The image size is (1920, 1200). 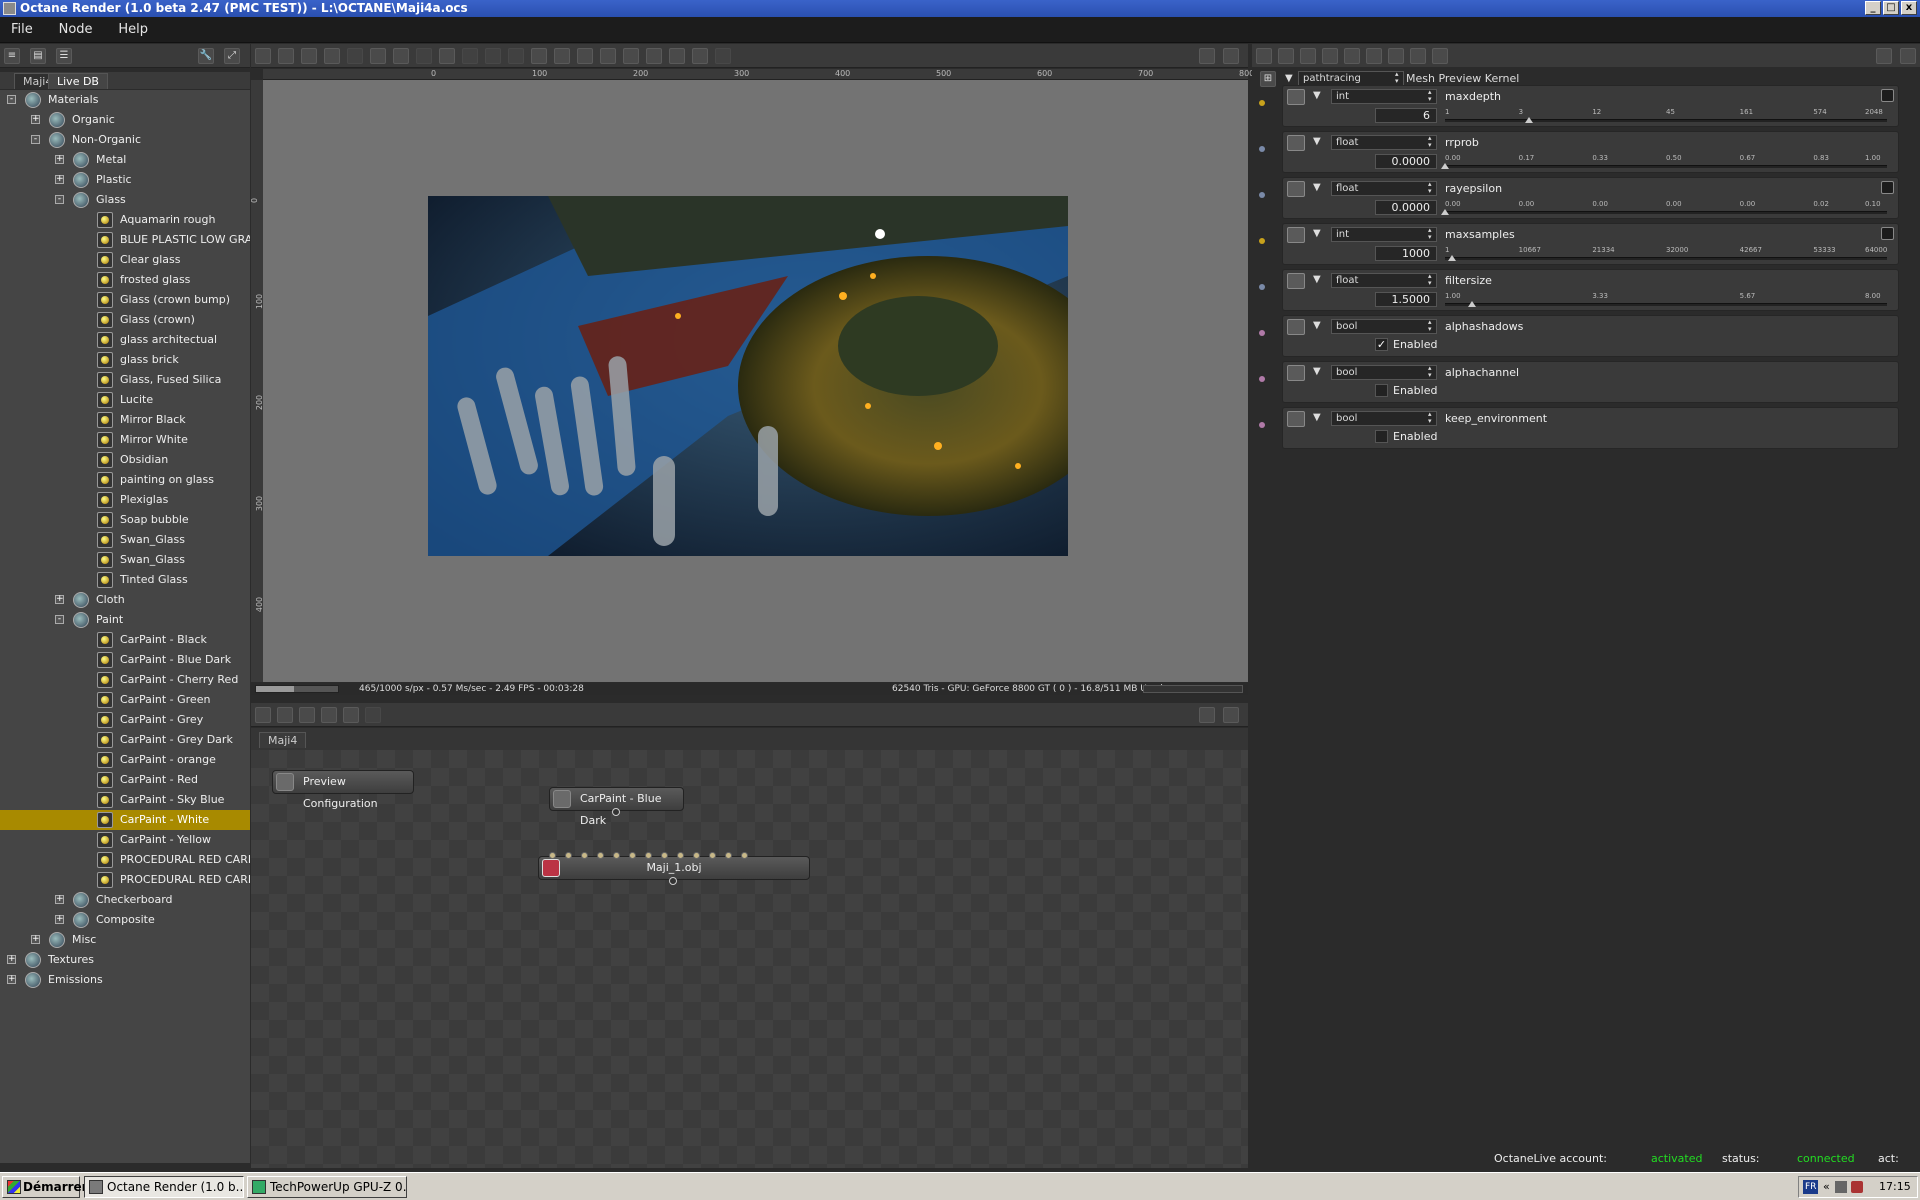 What do you see at coordinates (631, 56) in the screenshot?
I see `checker-b-icon` at bounding box center [631, 56].